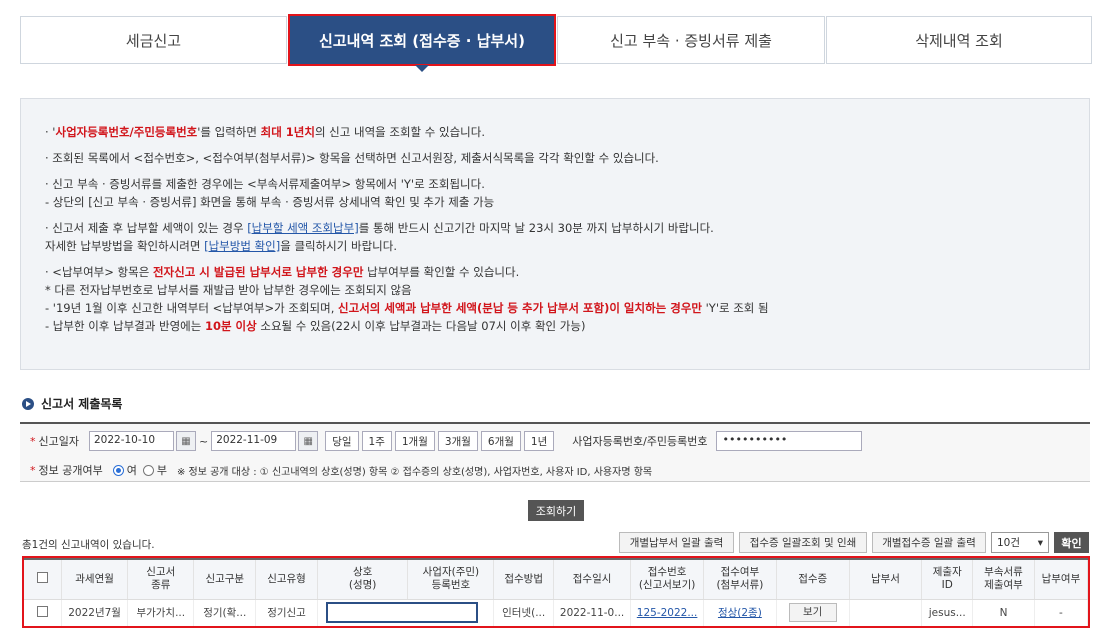  I want to click on row-select-cell, so click(43, 612).